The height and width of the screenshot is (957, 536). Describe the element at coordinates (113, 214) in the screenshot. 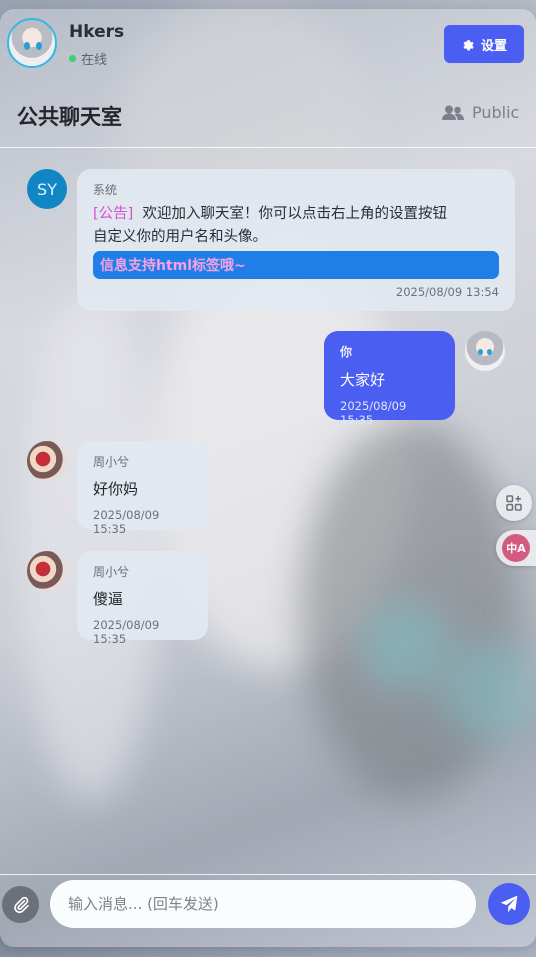

I see `announcement-tag: [公告]` at that location.